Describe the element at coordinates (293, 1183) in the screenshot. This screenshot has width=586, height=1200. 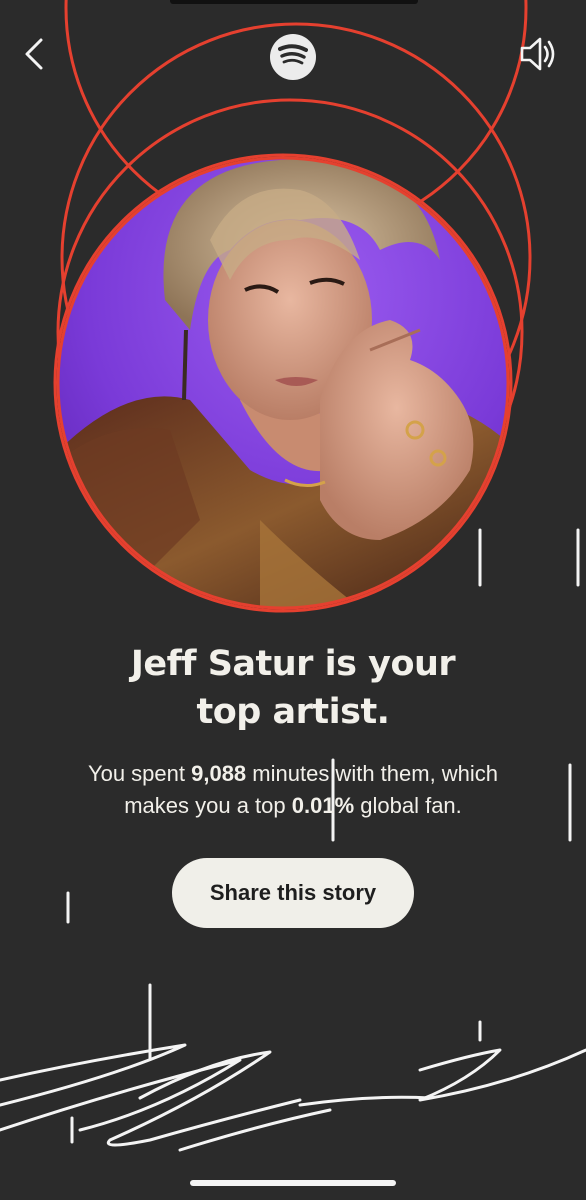
I see `home-indicator` at that location.